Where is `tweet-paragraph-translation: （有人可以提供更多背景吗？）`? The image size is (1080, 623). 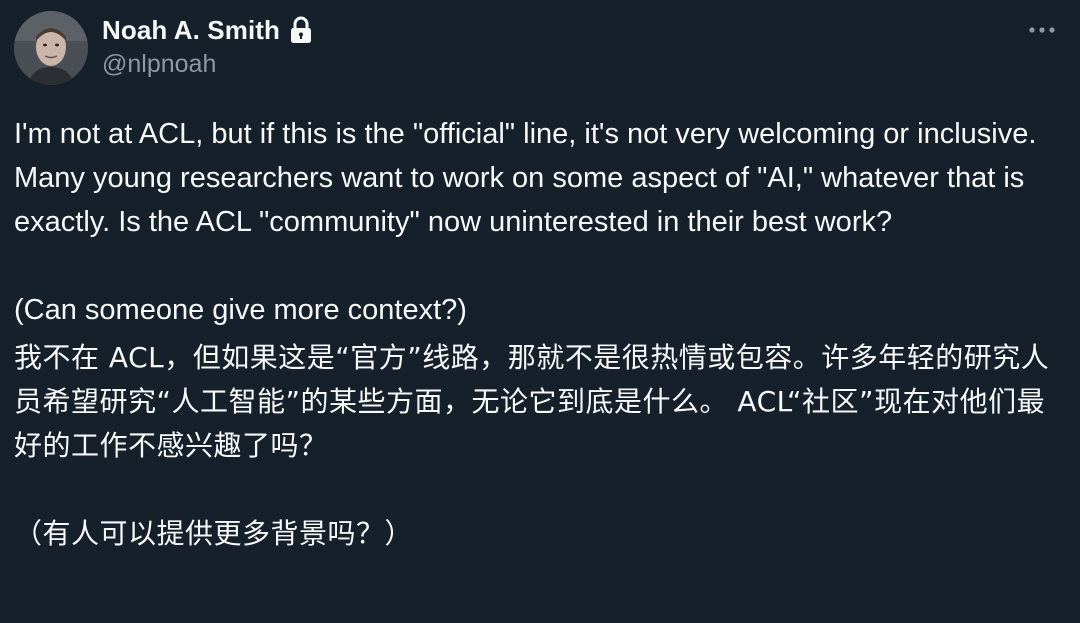
tweet-paragraph-translation: （有人可以提供更多背景吗？） is located at coordinates (214, 533).